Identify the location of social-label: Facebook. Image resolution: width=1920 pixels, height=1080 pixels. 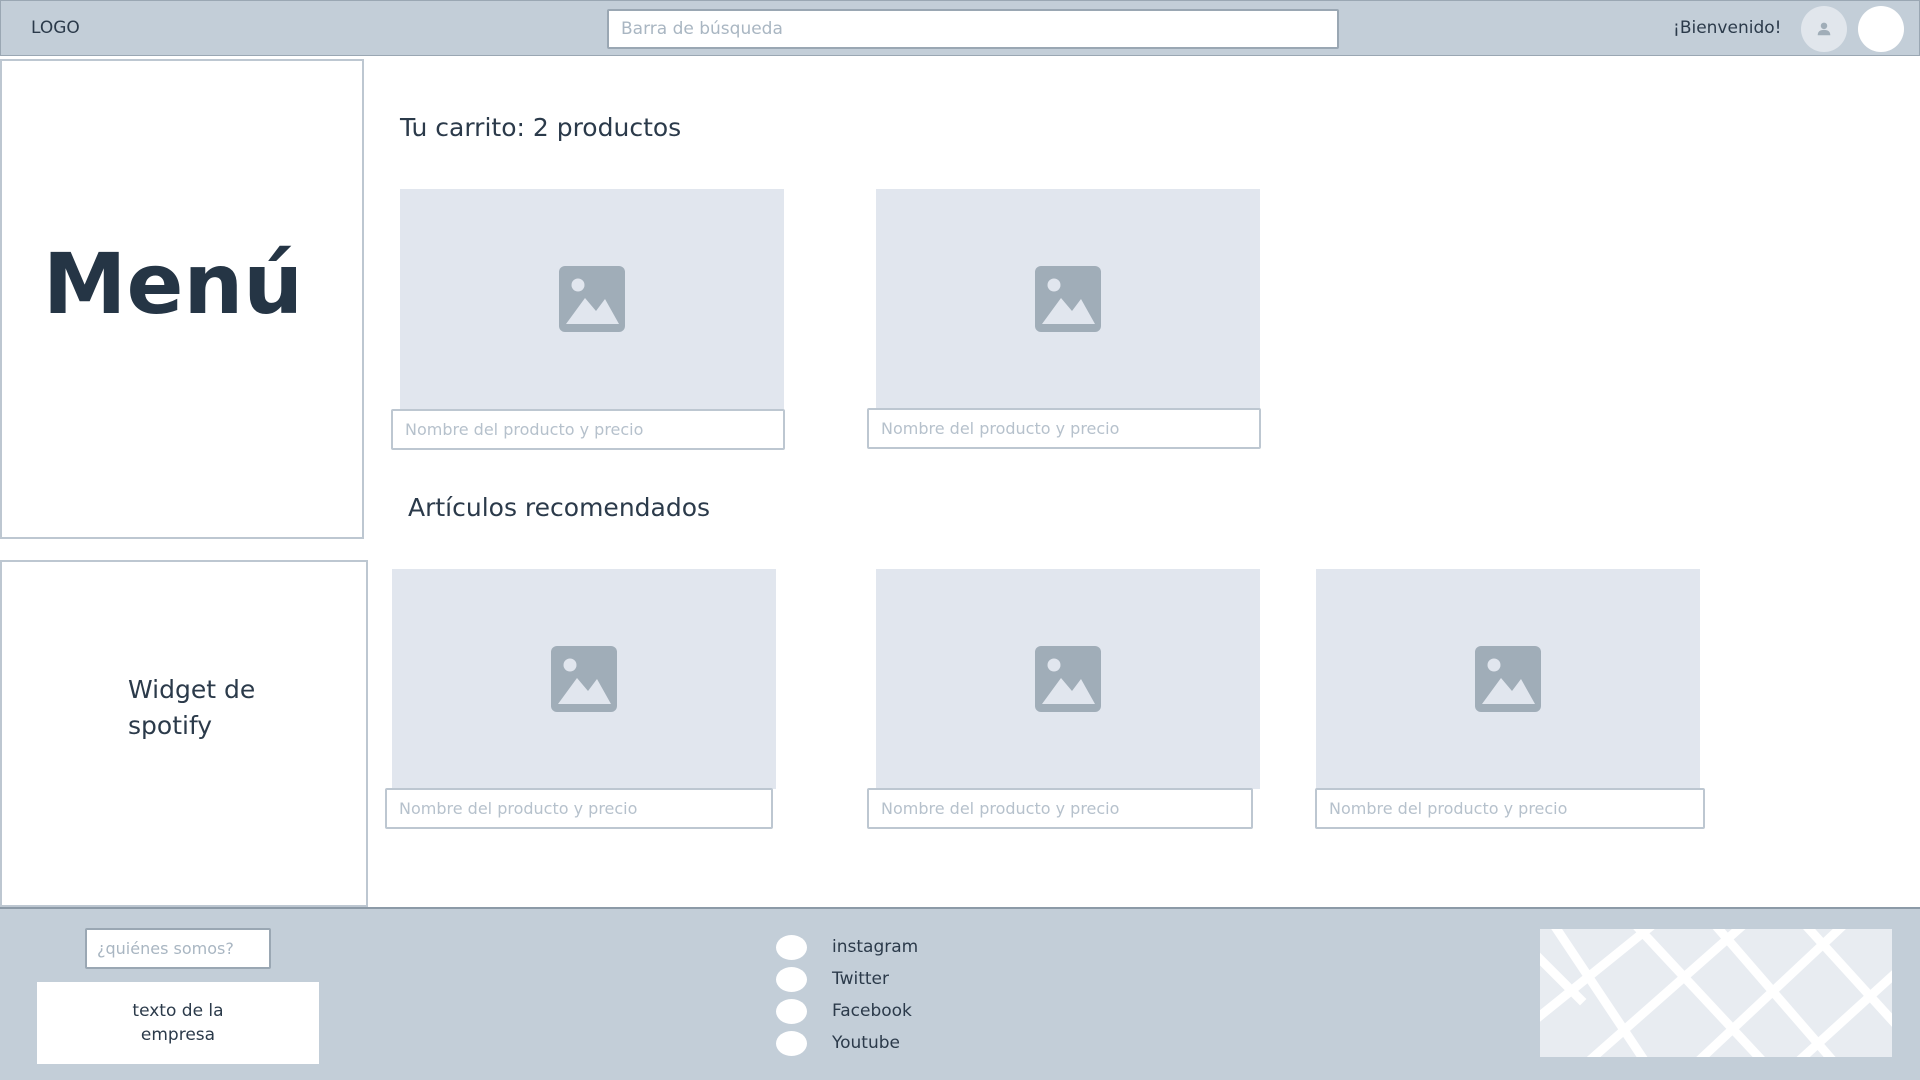
(872, 1011).